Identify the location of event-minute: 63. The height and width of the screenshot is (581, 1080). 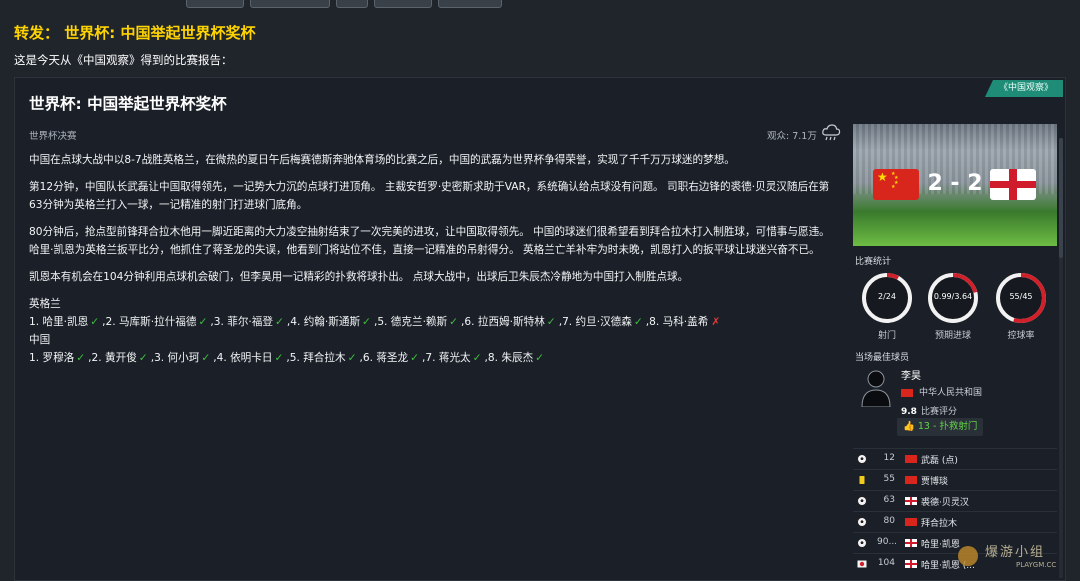
(889, 500).